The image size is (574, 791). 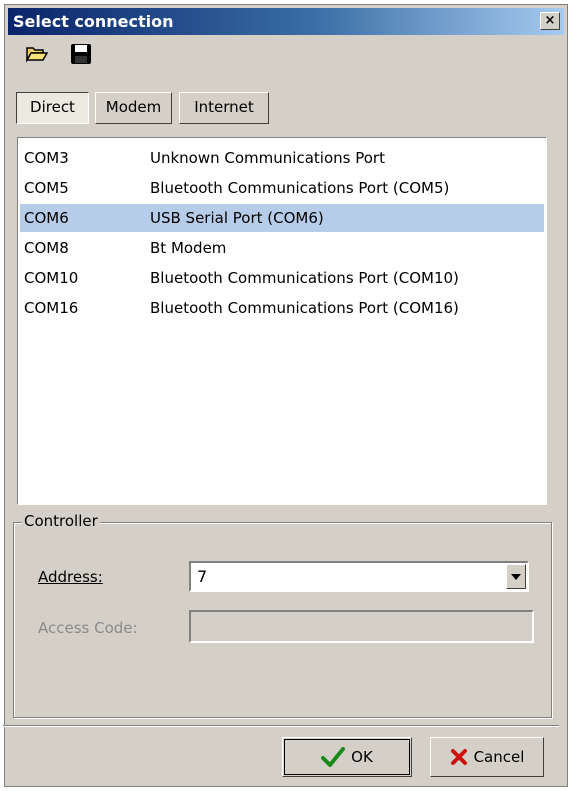 What do you see at coordinates (282, 218) in the screenshot?
I see `list-item-selected: COM6 USB Serial Port (COM6)` at bounding box center [282, 218].